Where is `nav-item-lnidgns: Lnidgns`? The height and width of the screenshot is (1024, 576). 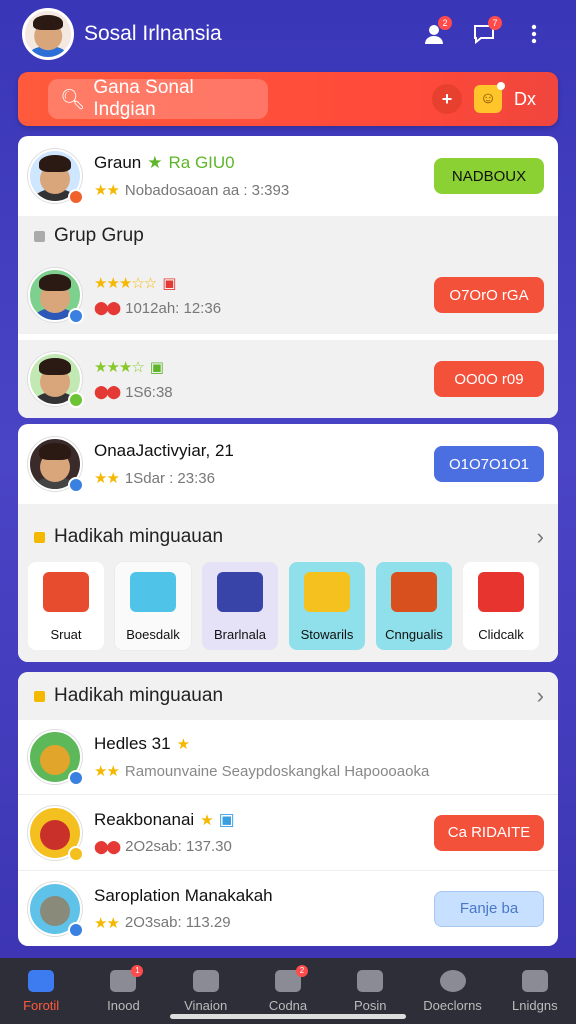
nav-item-lnidgns: Lnidgns is located at coordinates (535, 991).